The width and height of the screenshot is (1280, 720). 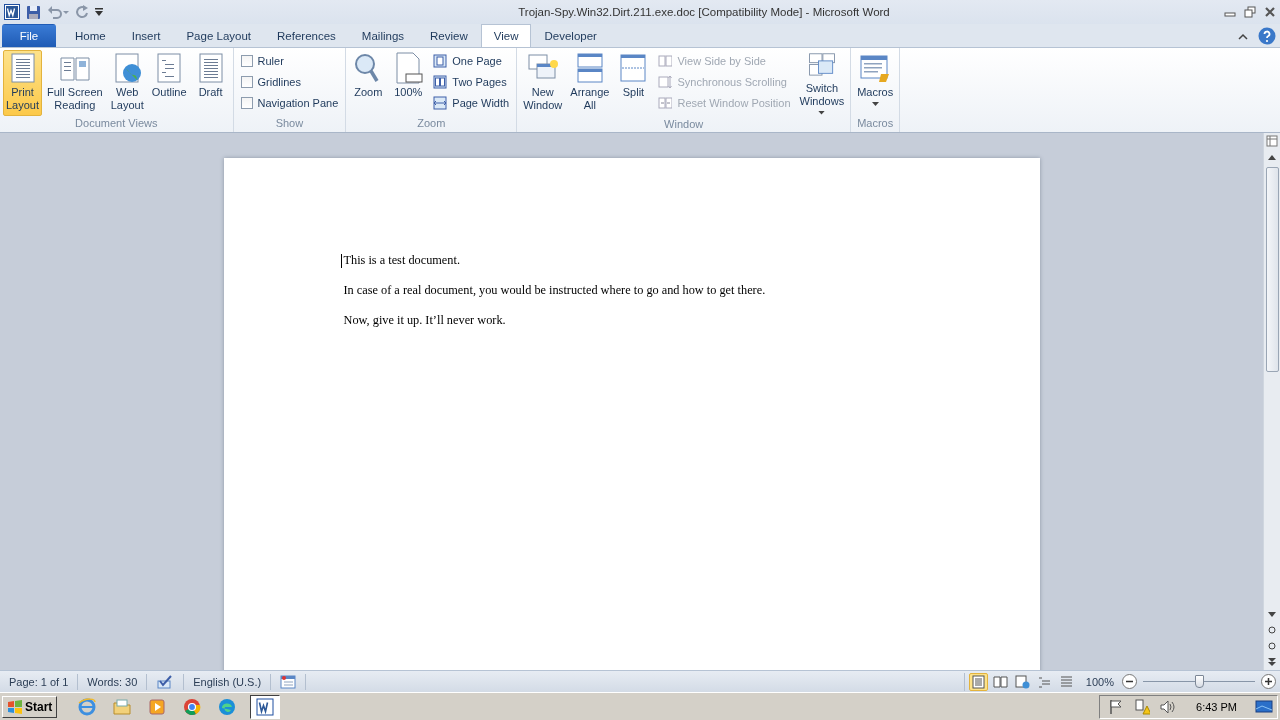 I want to click on ribbon-tab: Mailings, so click(x=383, y=35).